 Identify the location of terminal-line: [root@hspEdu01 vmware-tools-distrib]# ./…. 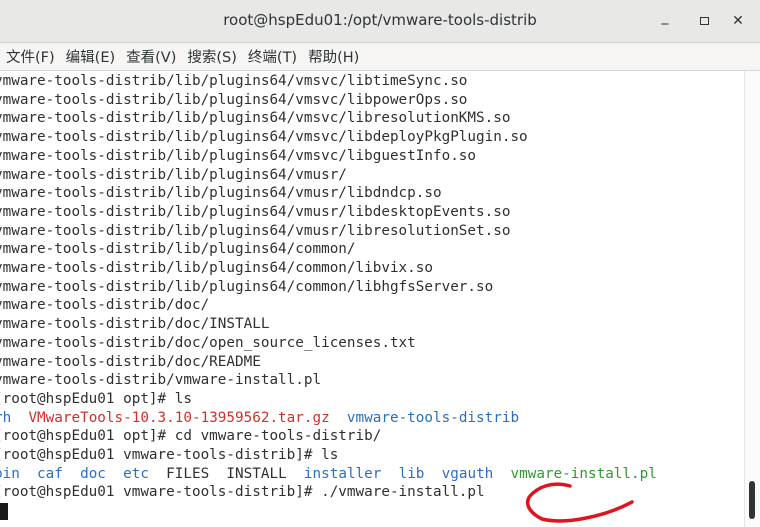
(242, 492).